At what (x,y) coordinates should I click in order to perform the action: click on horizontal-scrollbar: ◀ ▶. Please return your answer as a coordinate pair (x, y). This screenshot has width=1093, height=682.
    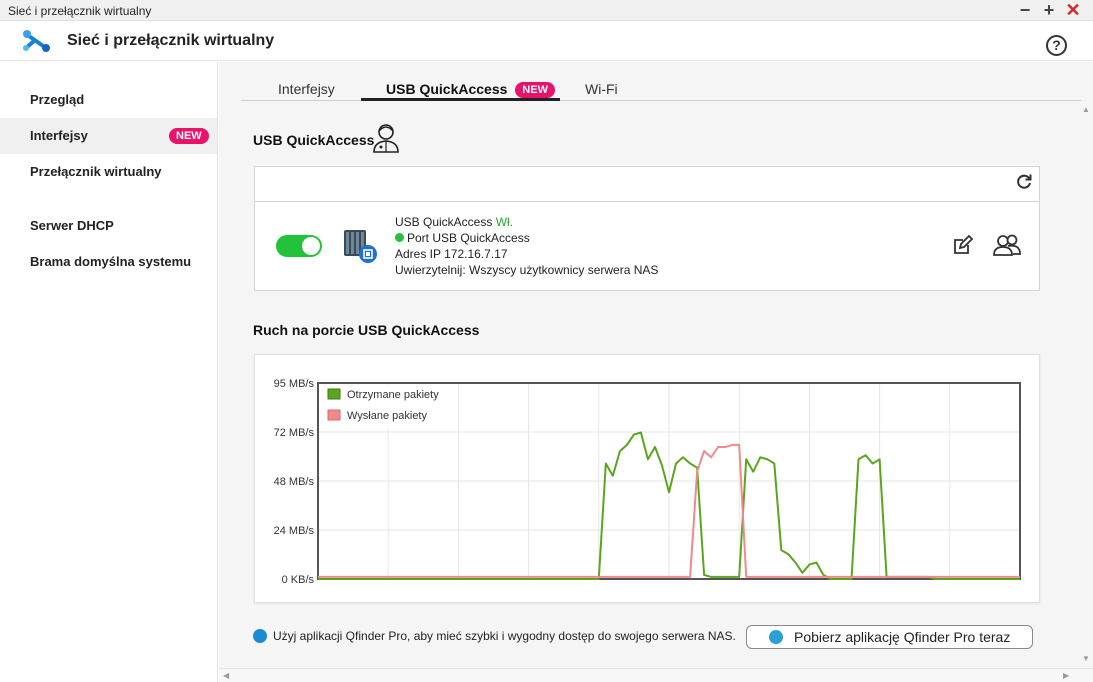
    Looking at the image, I should click on (656, 675).